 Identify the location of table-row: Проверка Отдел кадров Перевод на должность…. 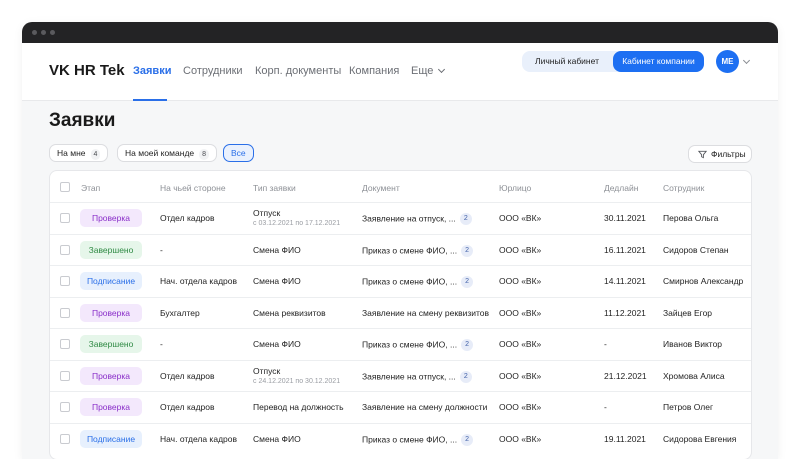
(400, 406).